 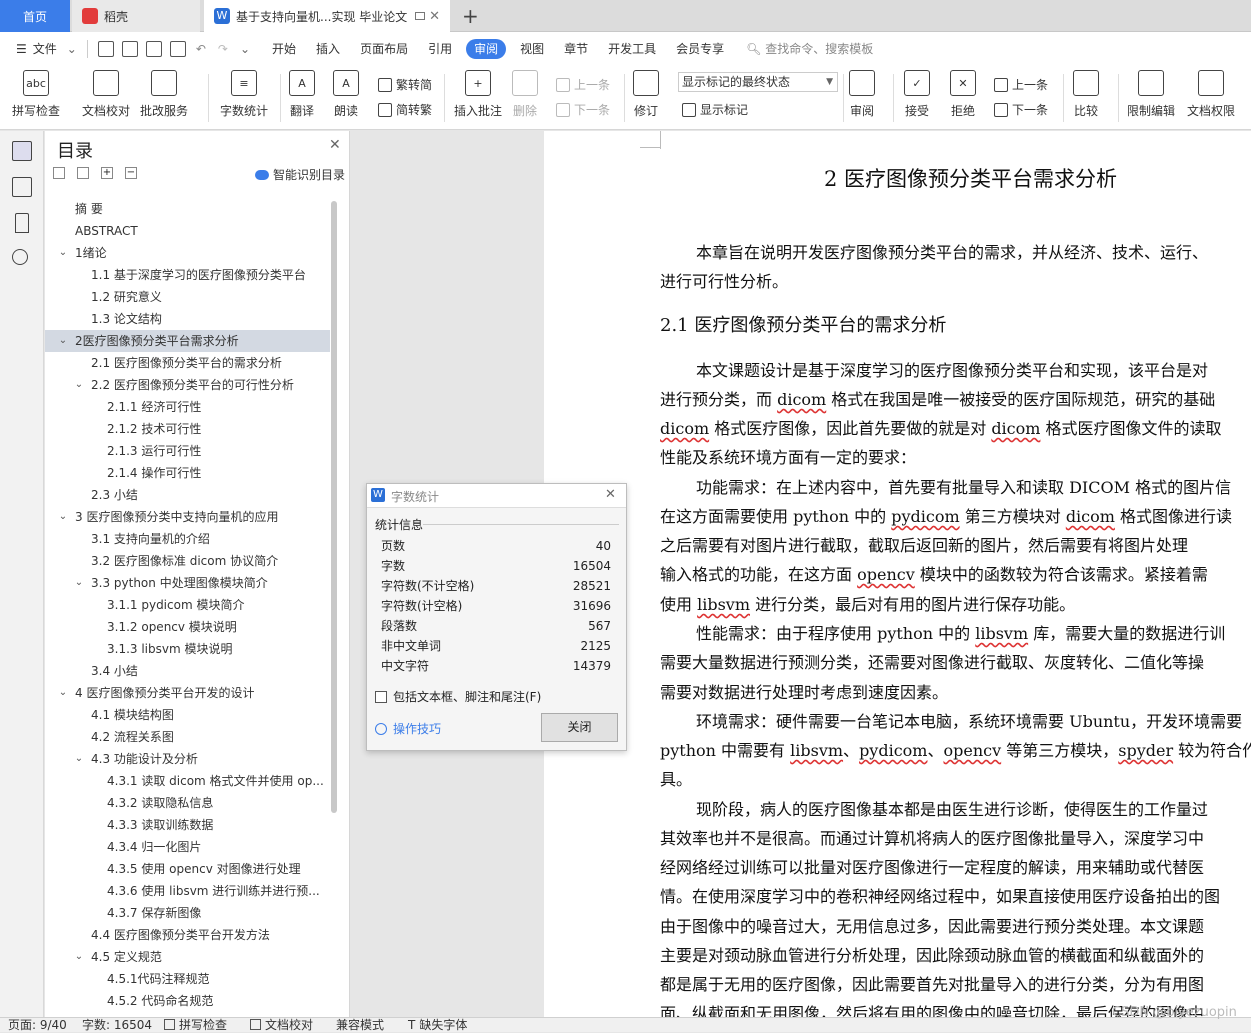 What do you see at coordinates (187, 957) in the screenshot?
I see `toc-item: ⌄ 4.5 定义规范` at bounding box center [187, 957].